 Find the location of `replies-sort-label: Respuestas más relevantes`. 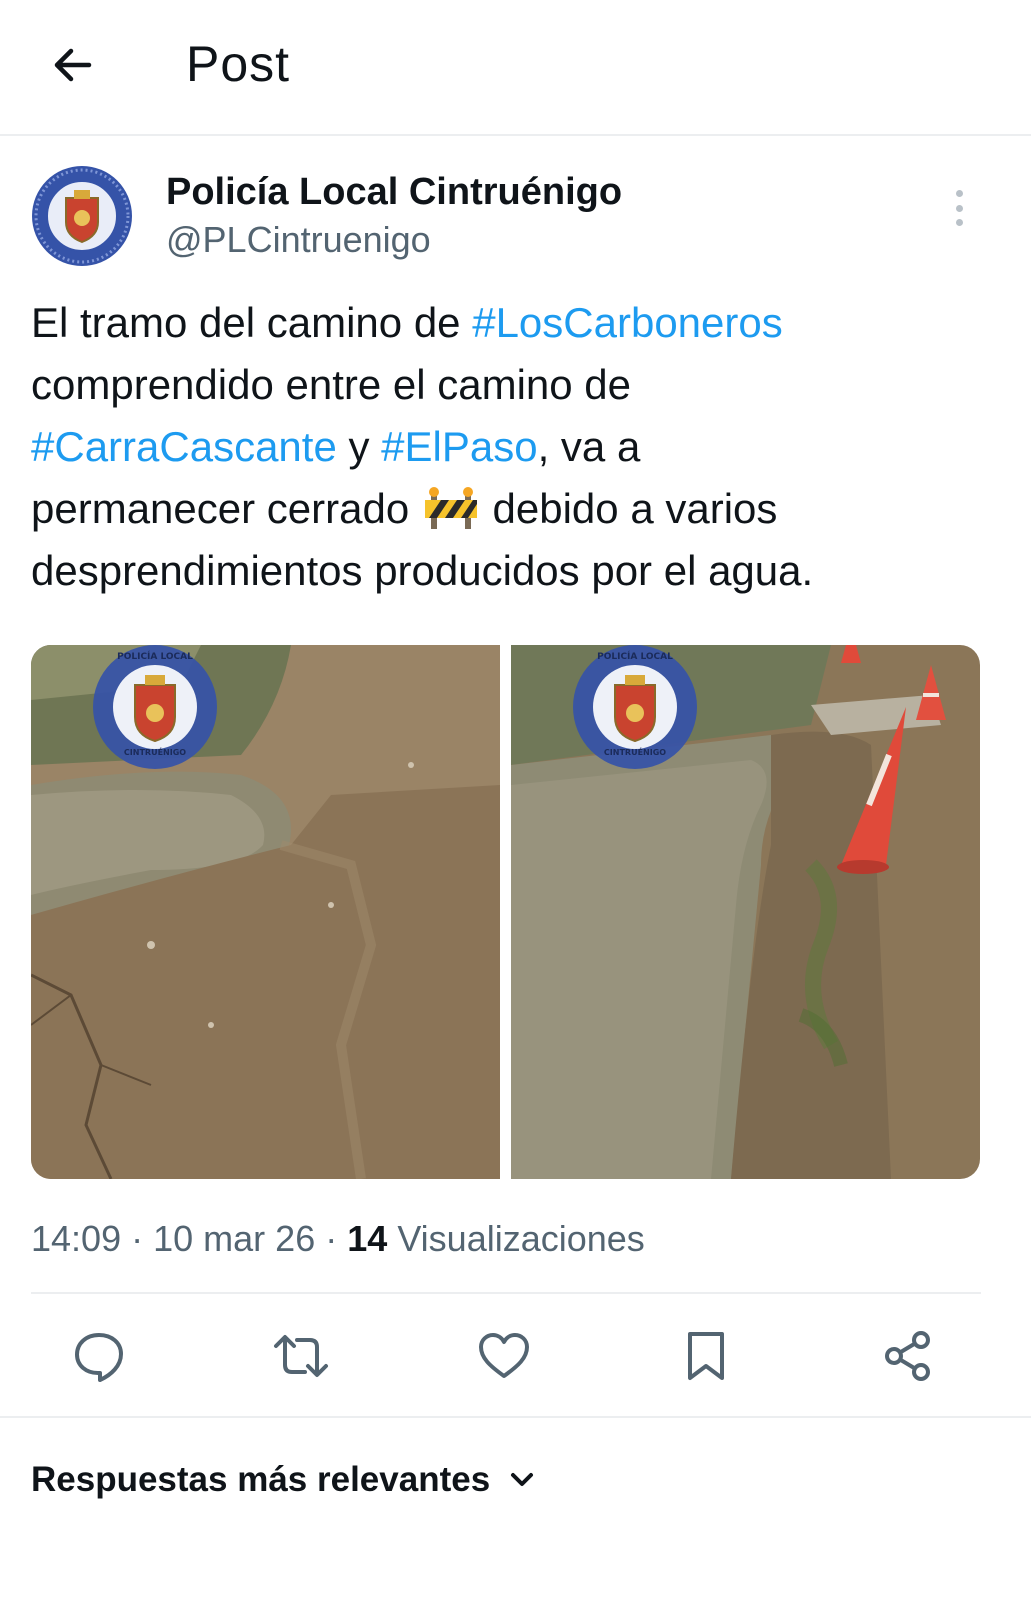

replies-sort-label: Respuestas más relevantes is located at coordinates (261, 1479).